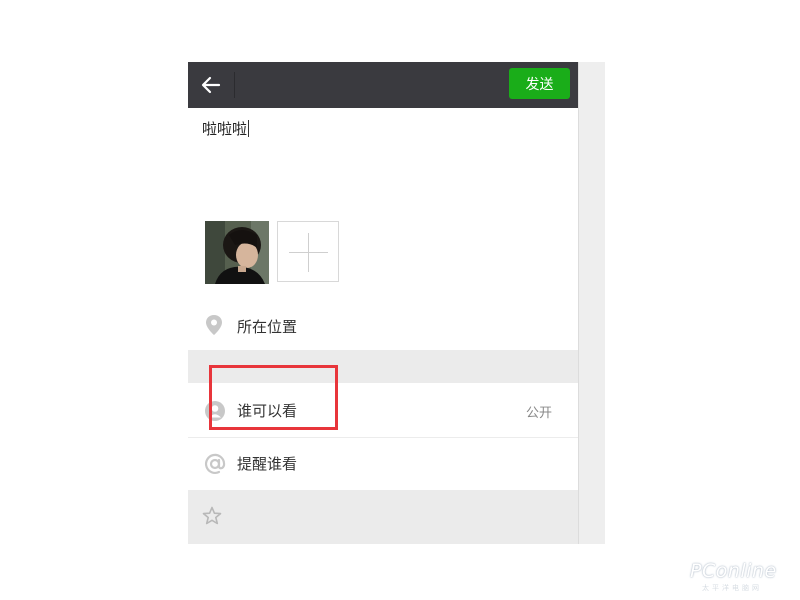 Image resolution: width=800 pixels, height=600 pixels. Describe the element at coordinates (732, 588) in the screenshot. I see `watermark-subtitle: 太平洋电脑网` at that location.